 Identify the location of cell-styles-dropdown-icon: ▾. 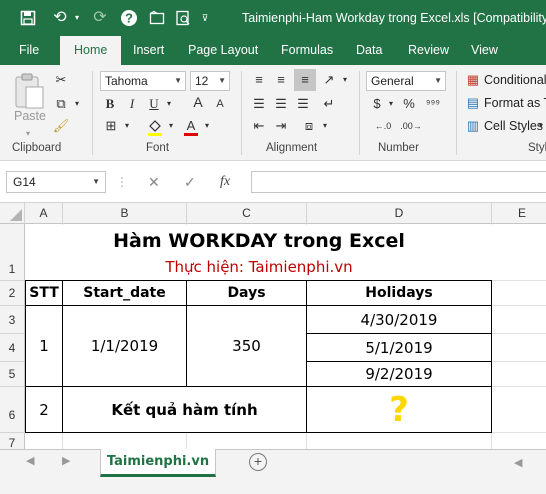
(541, 126).